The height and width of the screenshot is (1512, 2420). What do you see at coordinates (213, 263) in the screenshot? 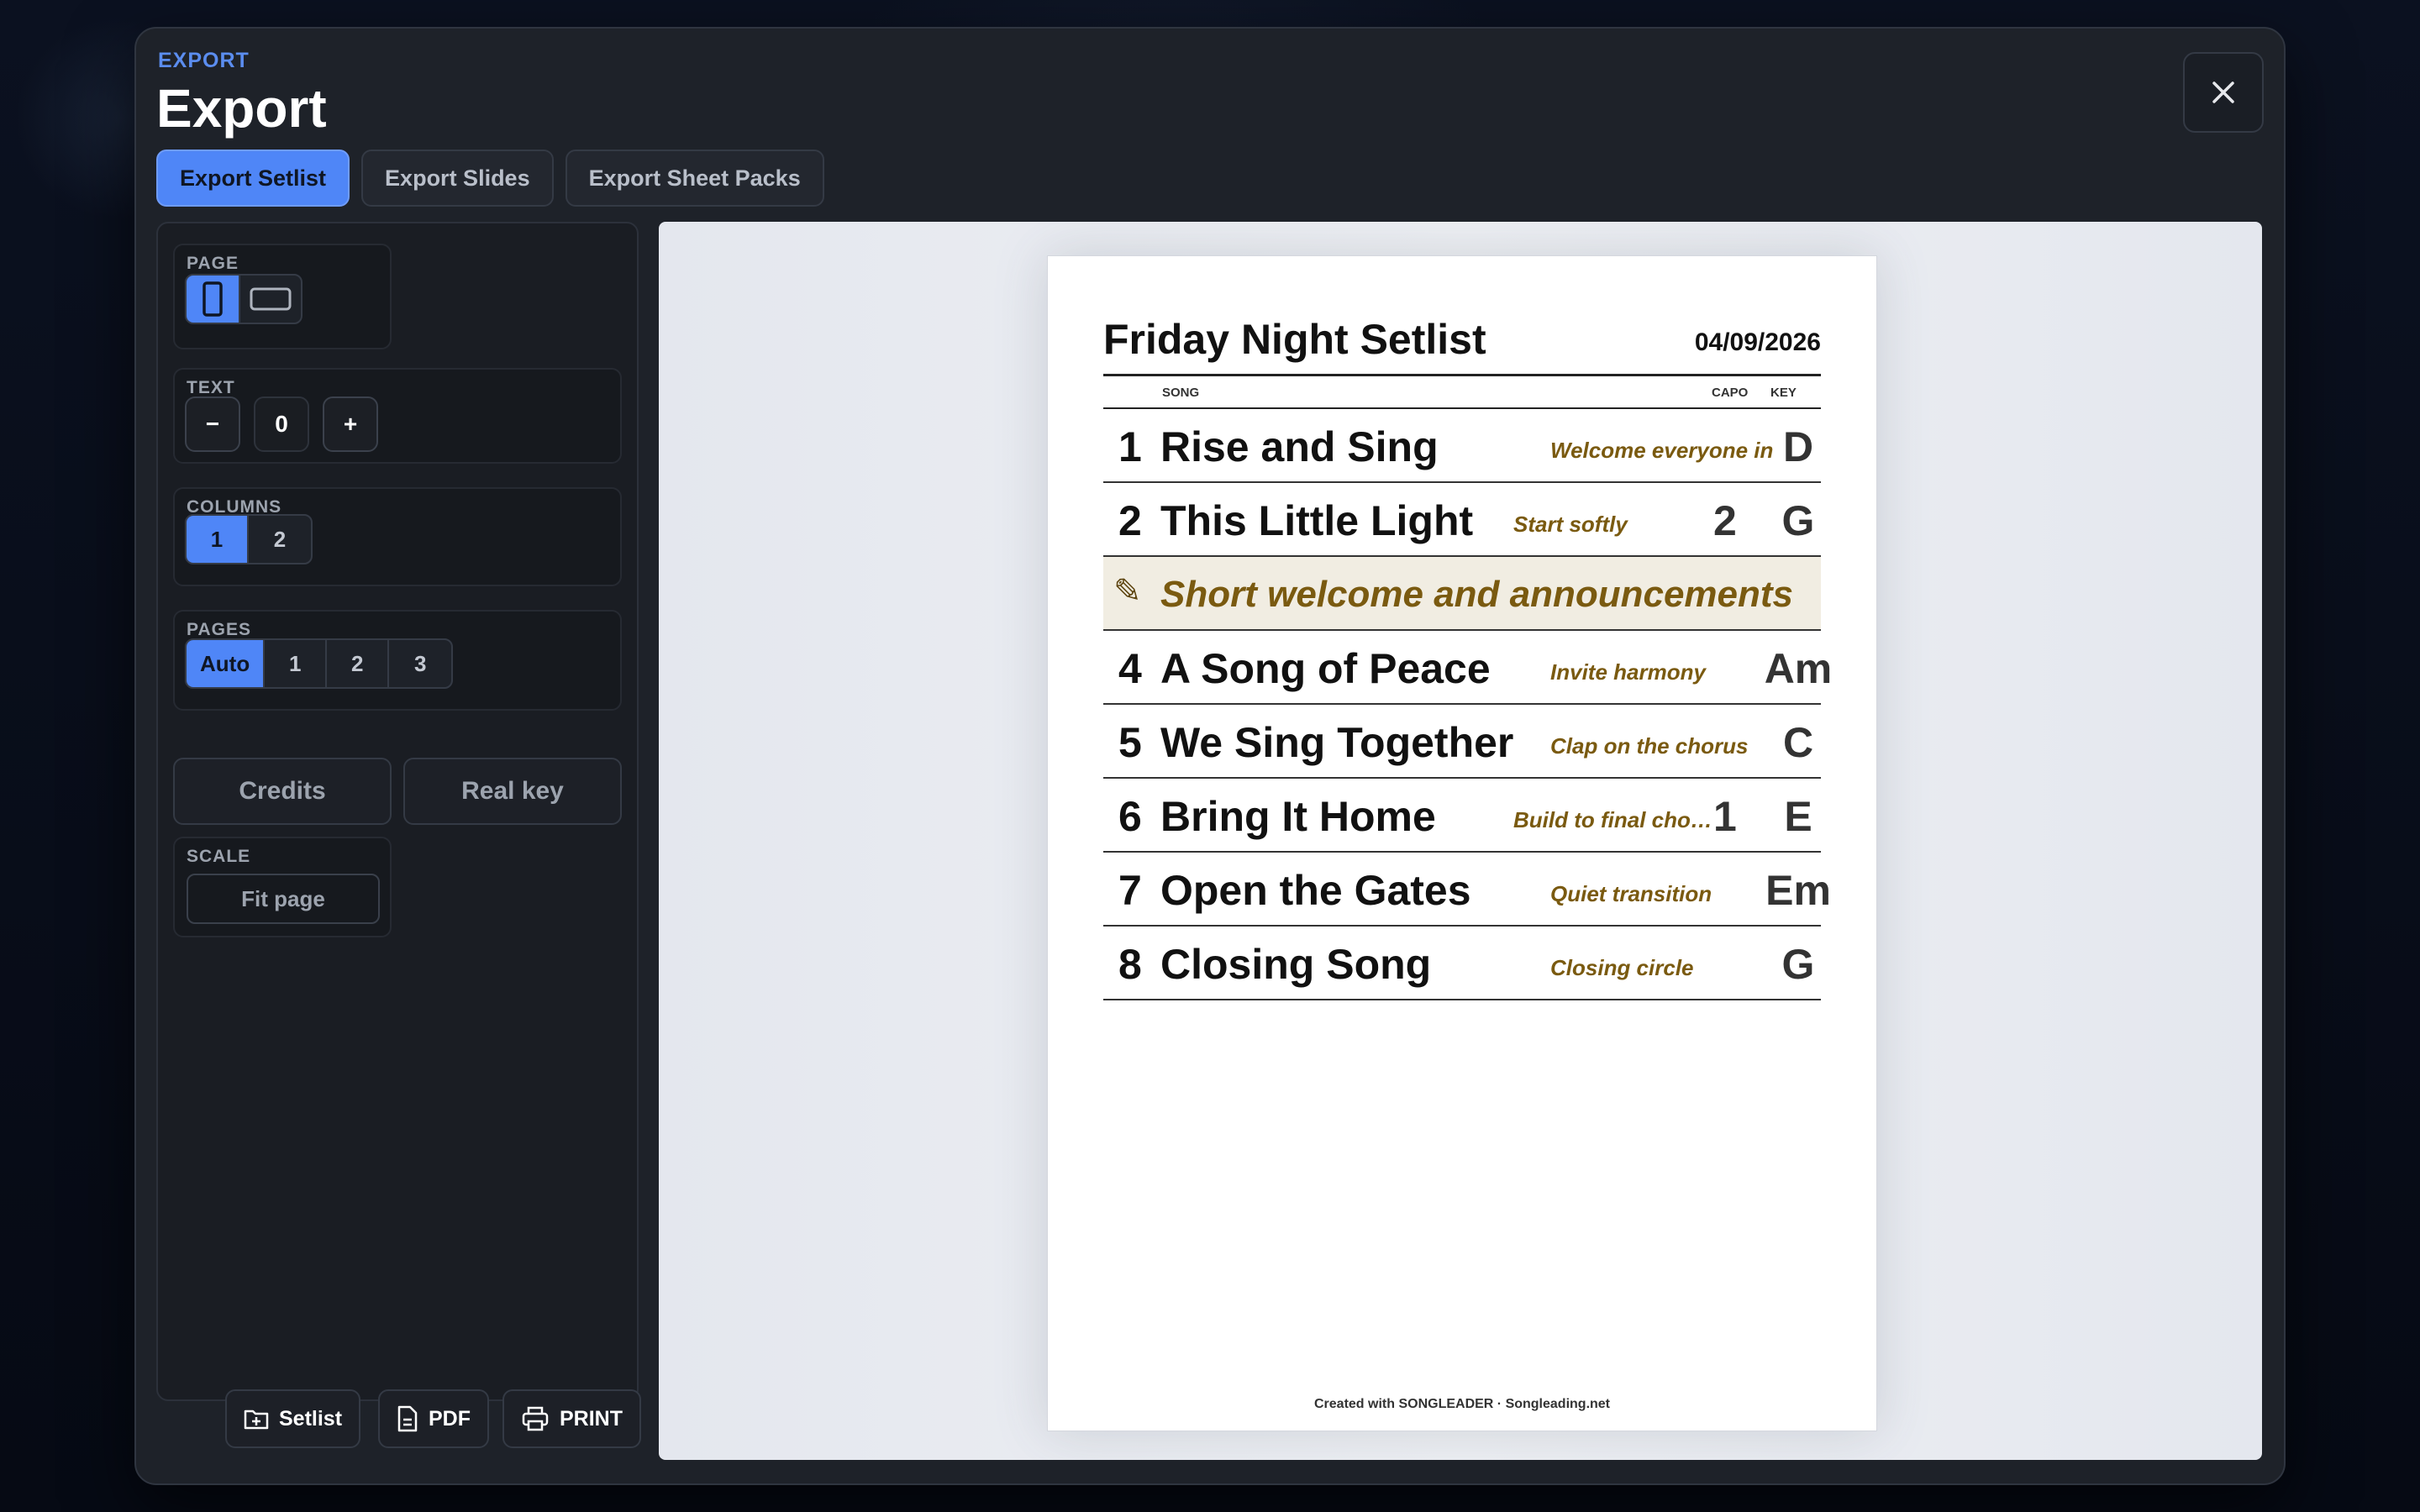
I see `page-label: PAGE` at bounding box center [213, 263].